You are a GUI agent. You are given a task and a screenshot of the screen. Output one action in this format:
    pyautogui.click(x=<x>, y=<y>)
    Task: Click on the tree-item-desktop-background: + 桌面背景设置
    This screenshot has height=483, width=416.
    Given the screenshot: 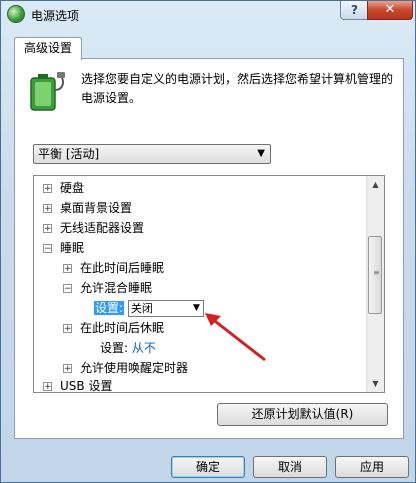 What is the action you would take?
    pyautogui.click(x=87, y=208)
    